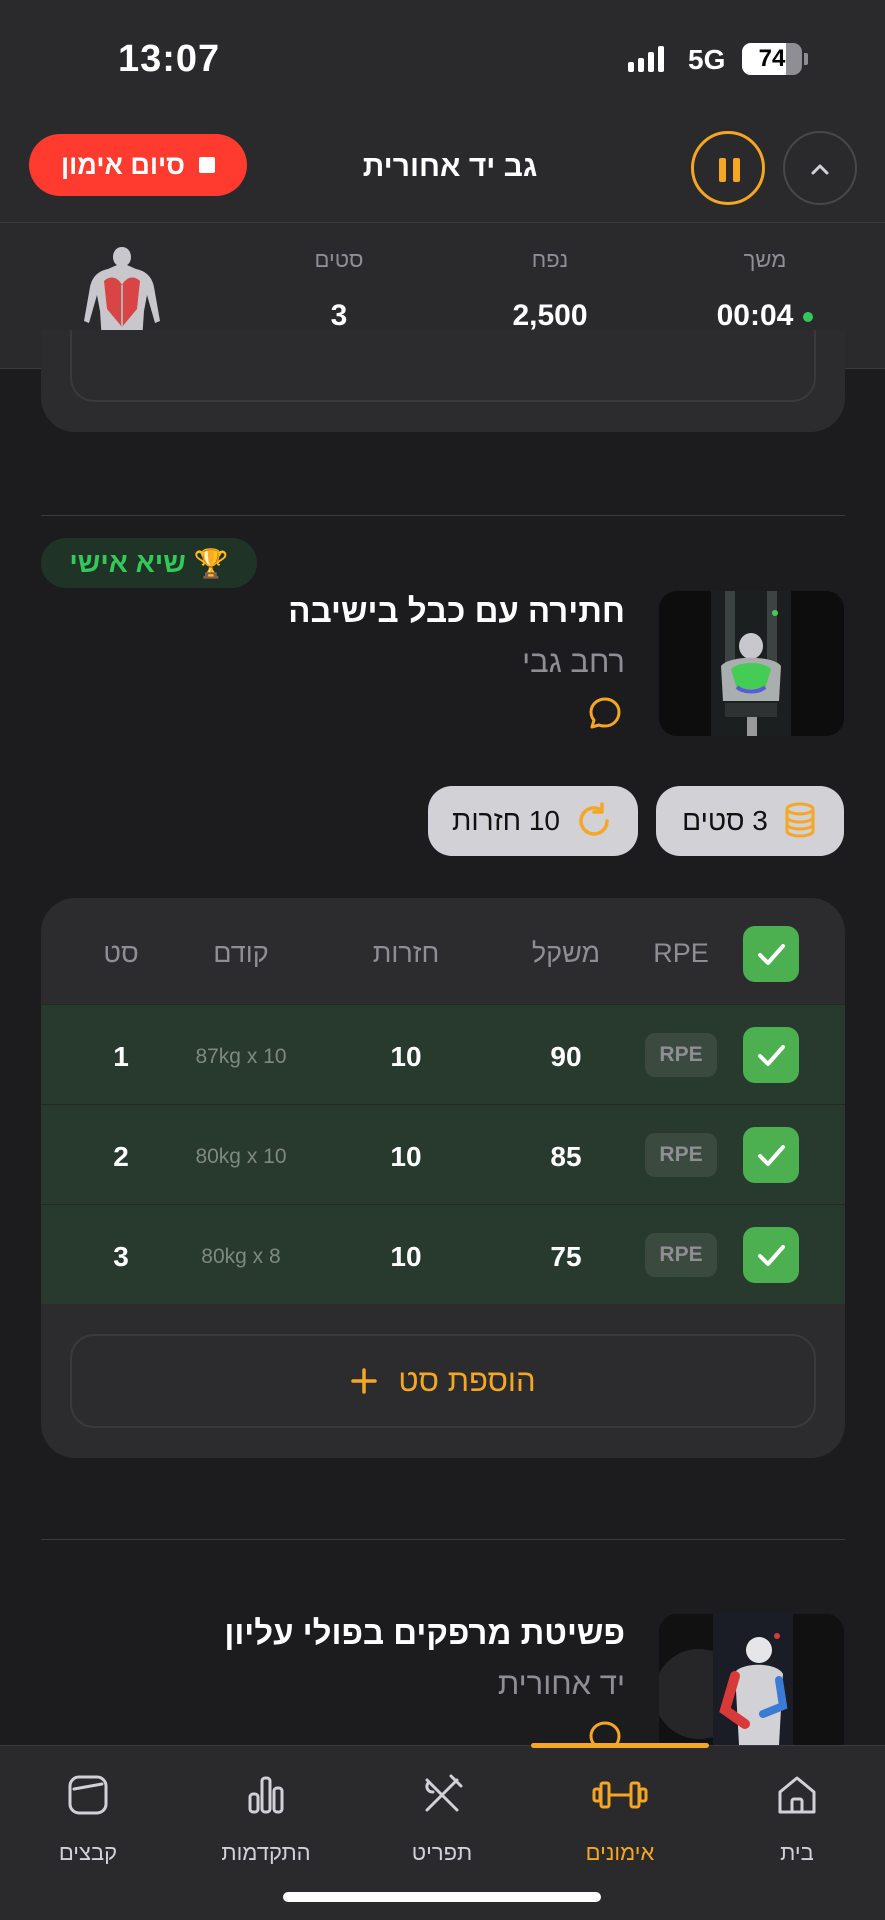  I want to click on live-indicator, so click(808, 317).